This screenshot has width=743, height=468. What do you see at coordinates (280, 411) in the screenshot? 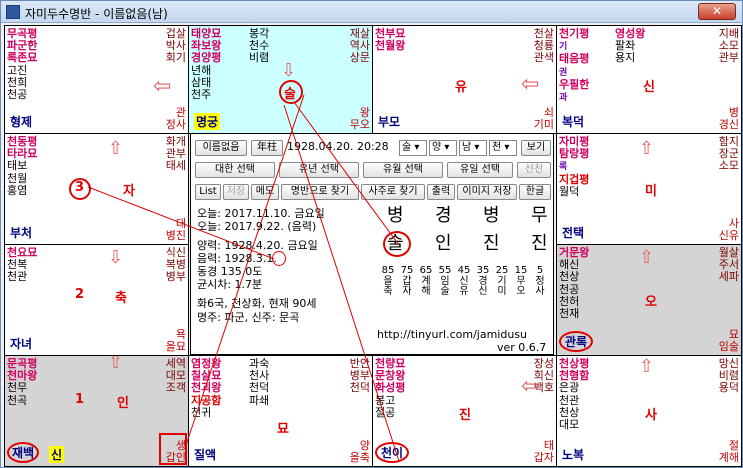
I see `palace-jilaek: 염정왕 칠살묘 천괴왕 지공함 천귀 과숙 천사 천덕 파쇄 반안 병부 천덕 양 을축 질액 묘` at bounding box center [280, 411].